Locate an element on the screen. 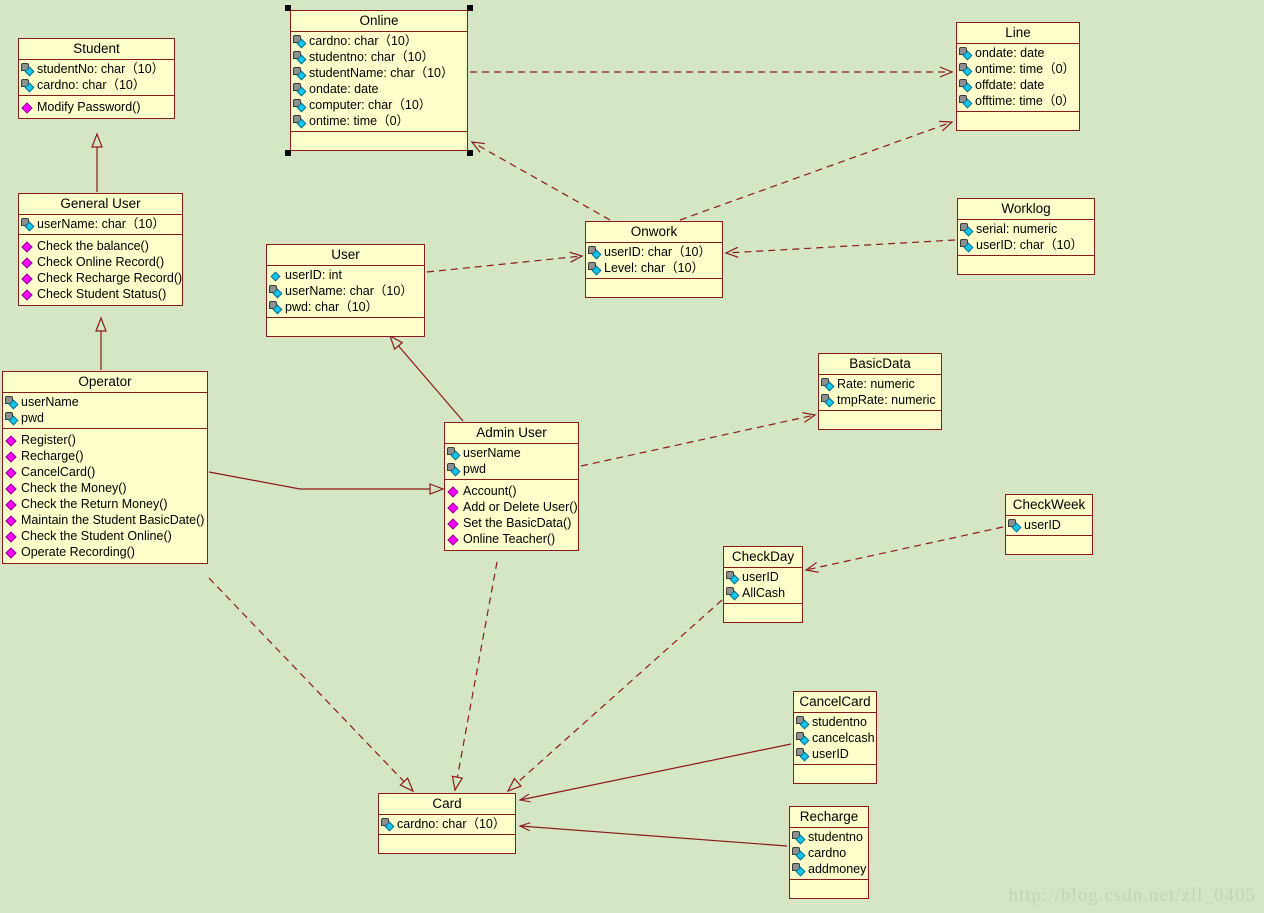 The height and width of the screenshot is (913, 1264). uml-class-worklog: Worklog serial: numeric userID: char（10） is located at coordinates (1026, 236).